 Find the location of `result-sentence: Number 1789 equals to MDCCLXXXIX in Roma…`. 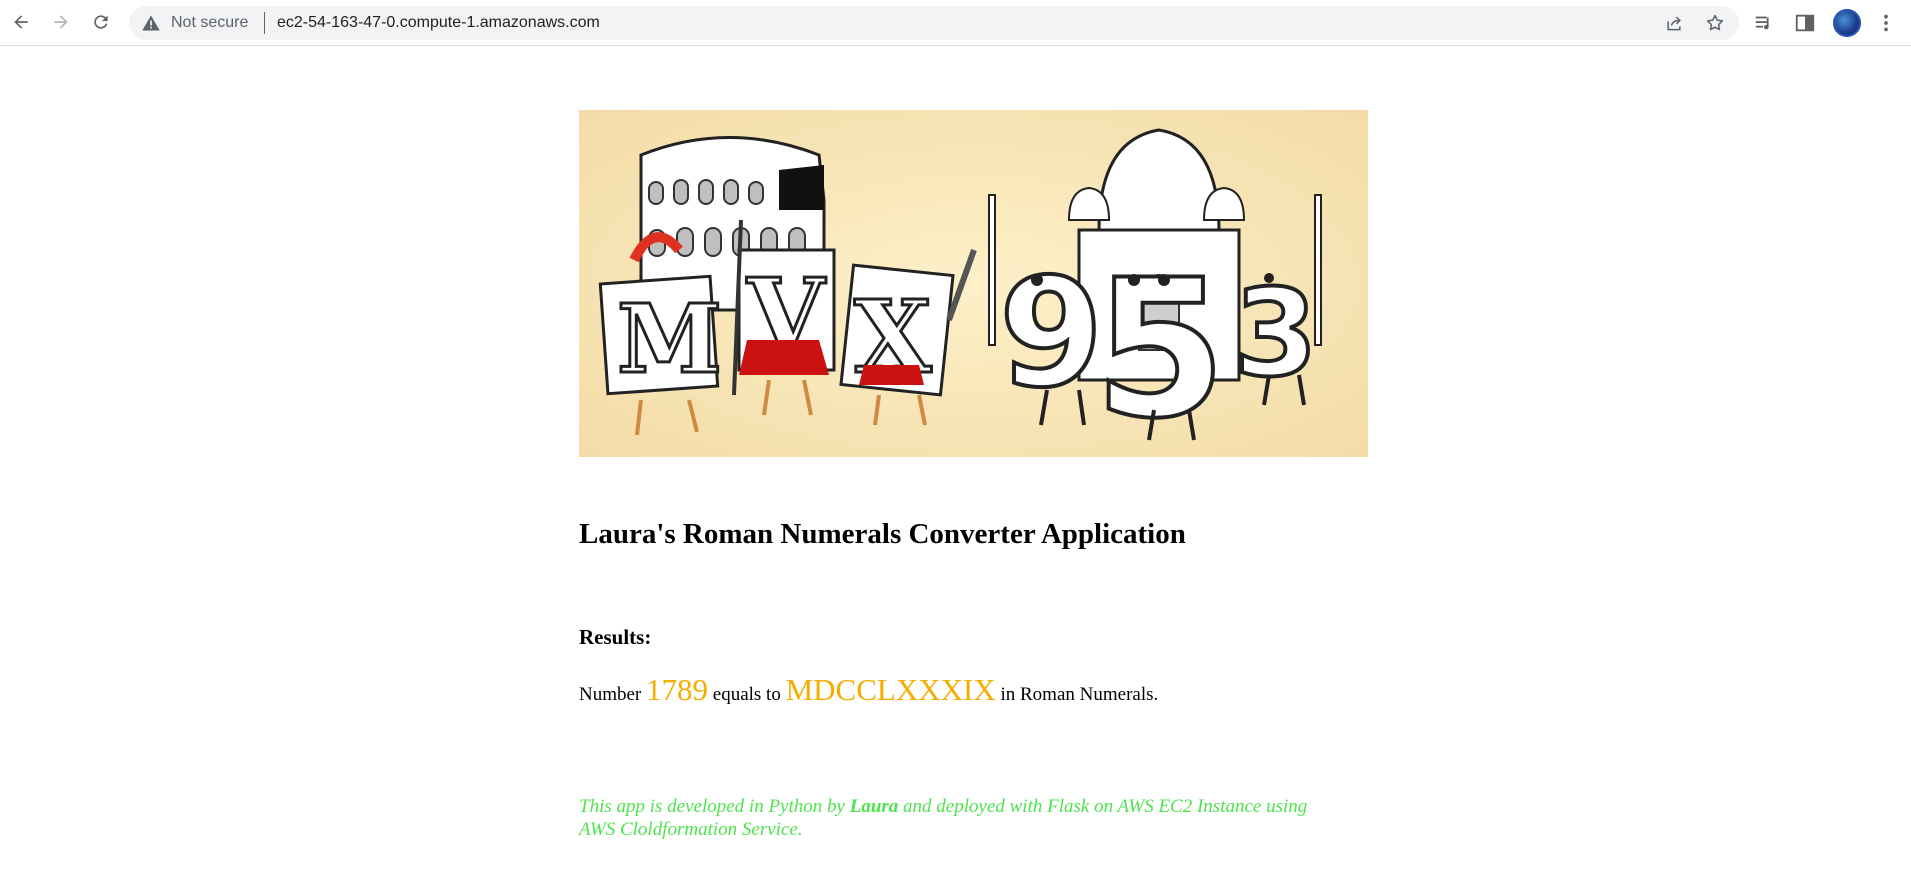

result-sentence: Number 1789 equals to MDCCLXXXIX in Roma… is located at coordinates (868, 690).